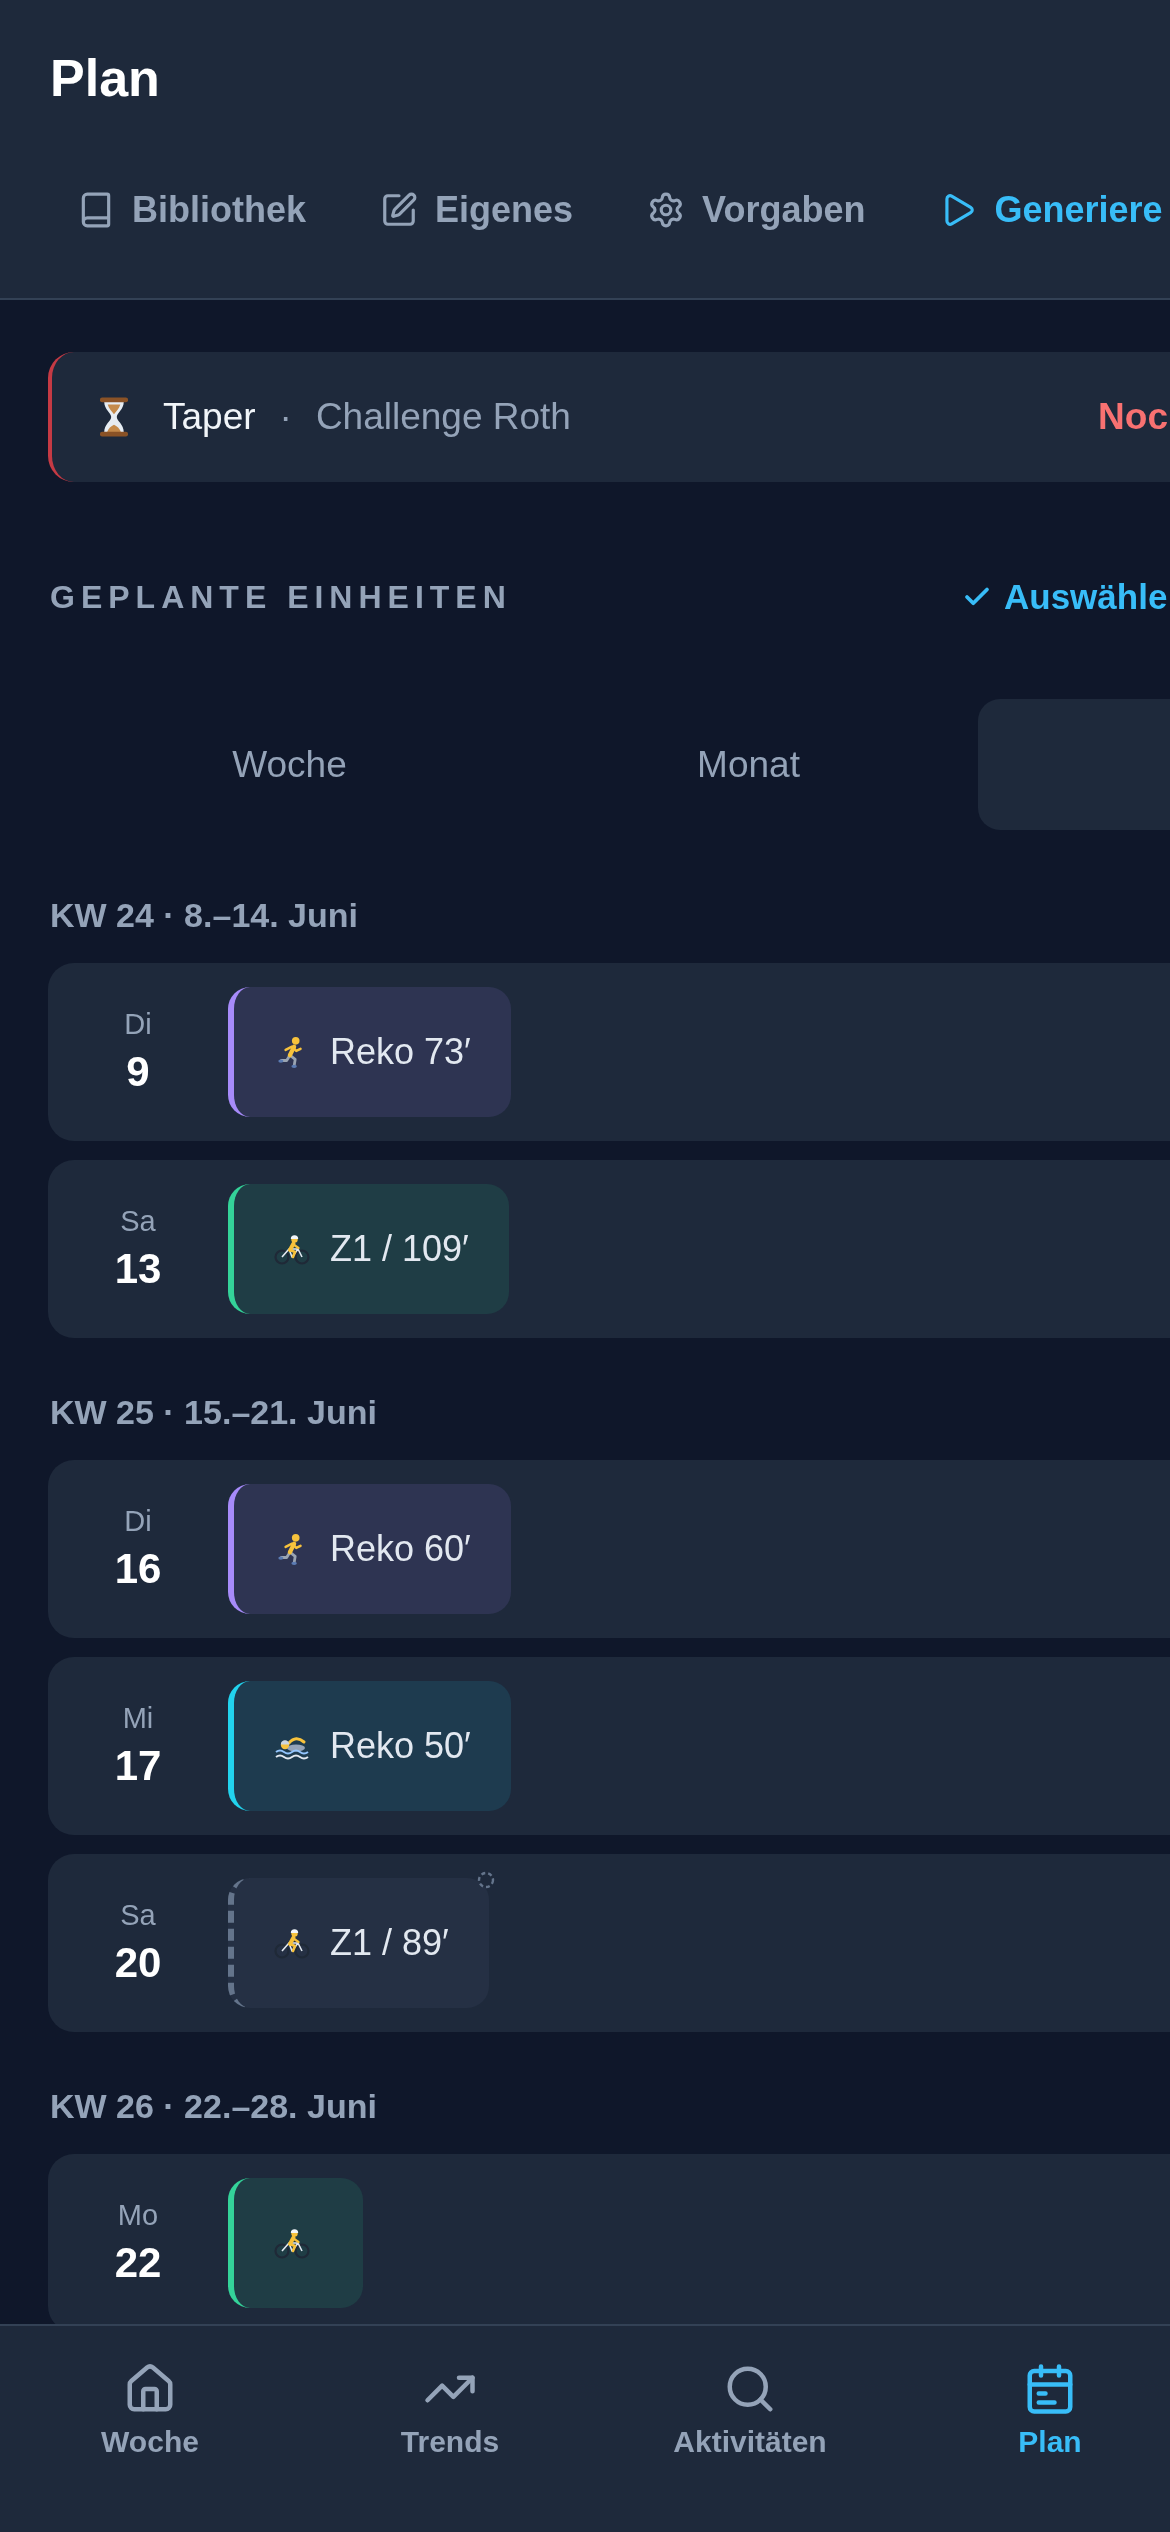 This screenshot has width=1170, height=2532. What do you see at coordinates (1066, 597) in the screenshot?
I see `select-button: Auswähle` at bounding box center [1066, 597].